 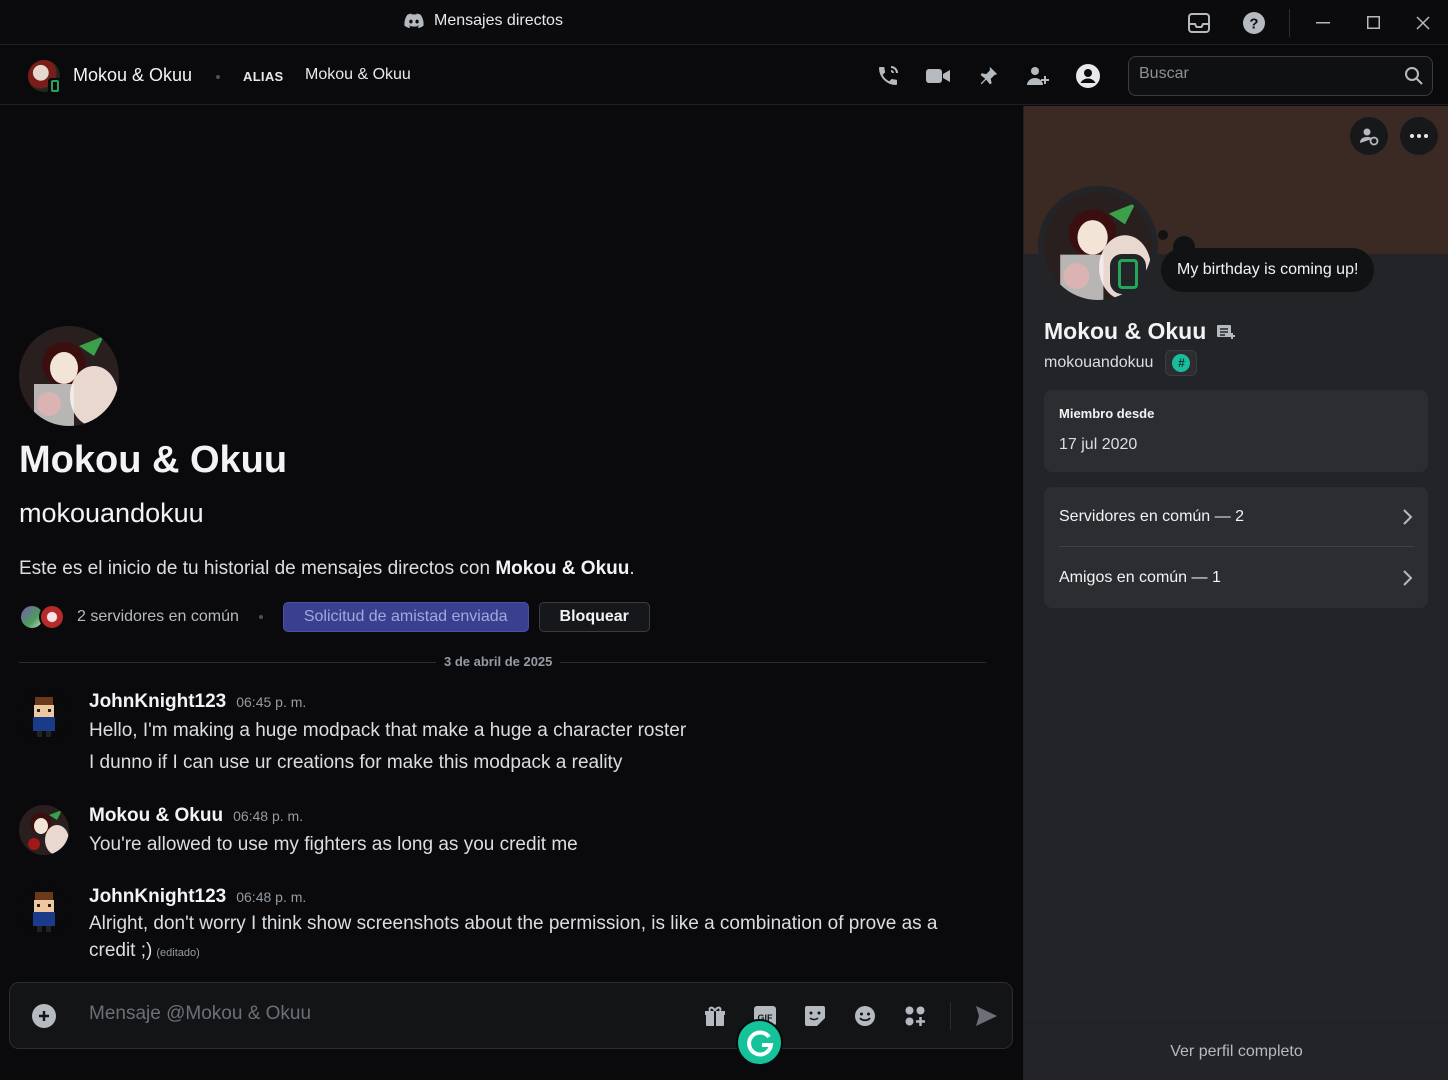 I want to click on member-since-value: 17 jul 2020, so click(x=1098, y=444).